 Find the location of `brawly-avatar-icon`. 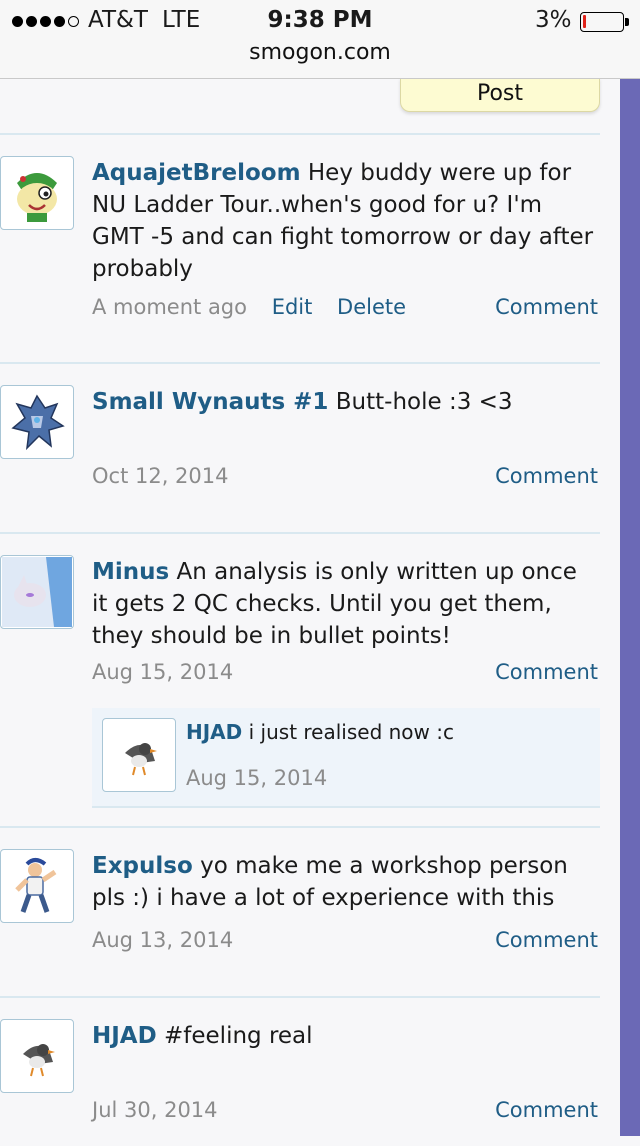

brawly-avatar-icon is located at coordinates (36, 885).